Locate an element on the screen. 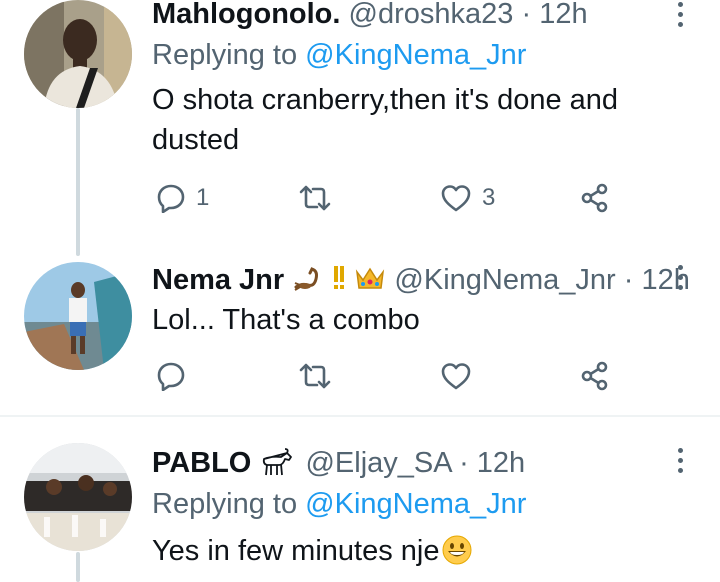 The height and width of the screenshot is (582, 720). action-bar: 1 3 is located at coordinates (387, 198).